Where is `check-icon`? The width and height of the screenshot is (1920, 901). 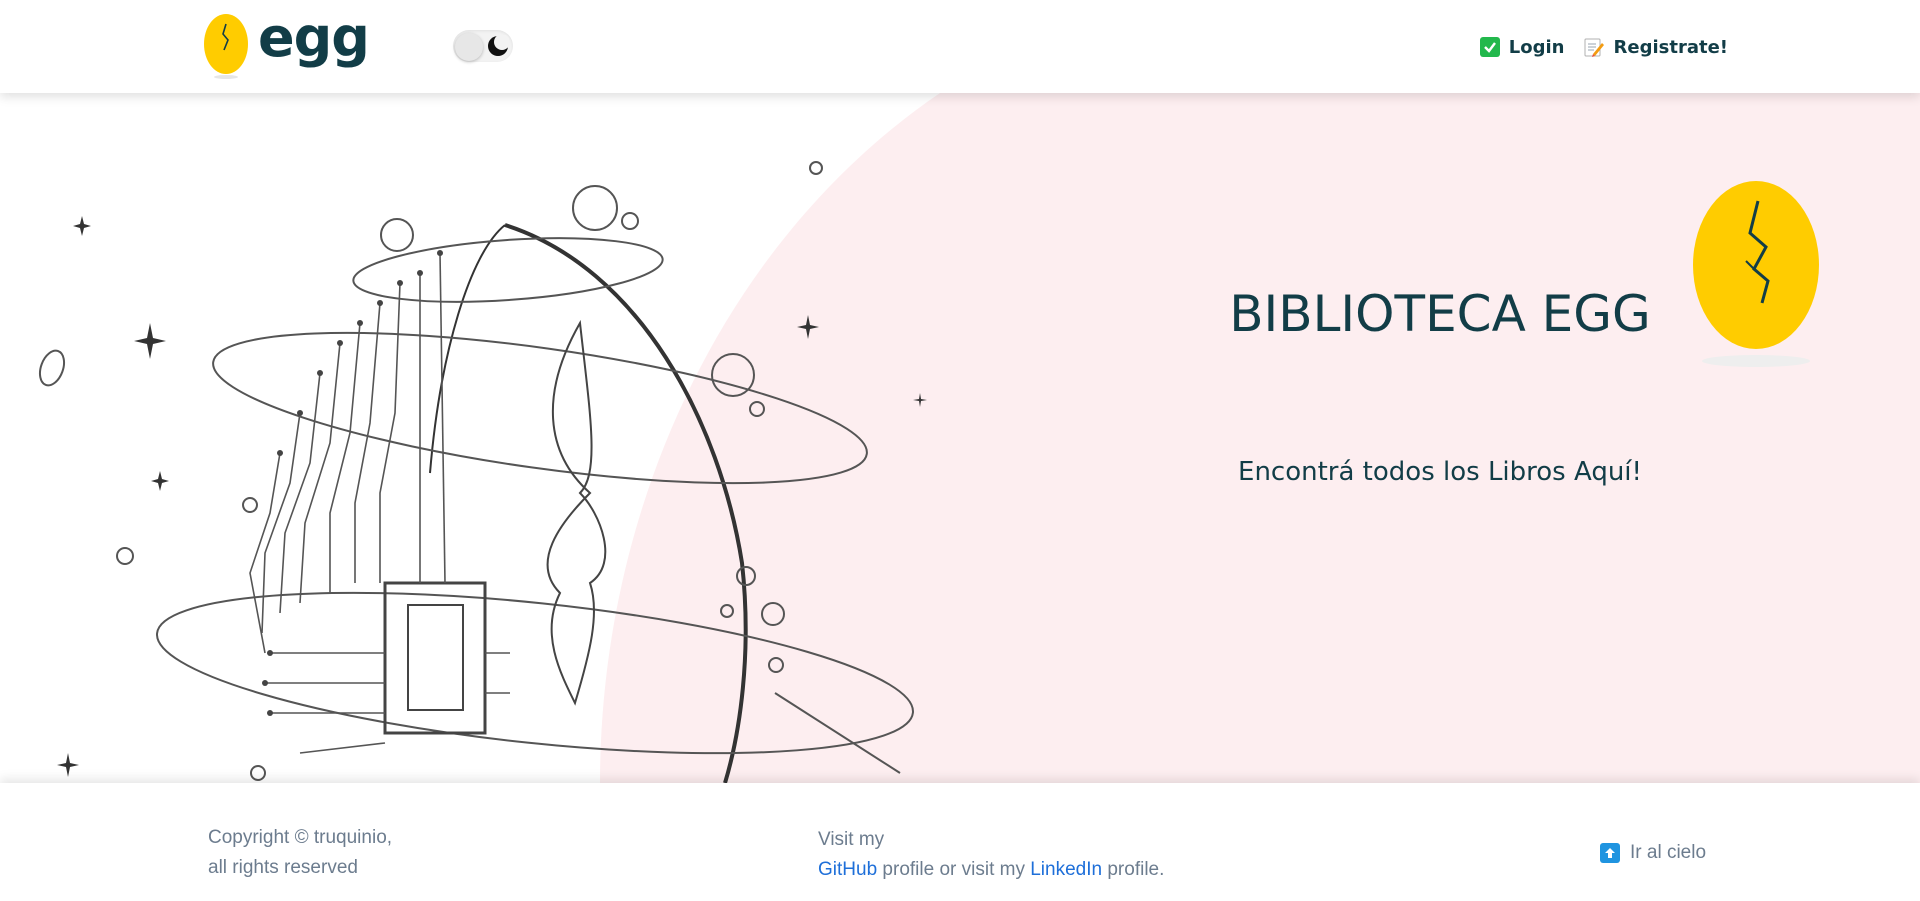 check-icon is located at coordinates (1489, 47).